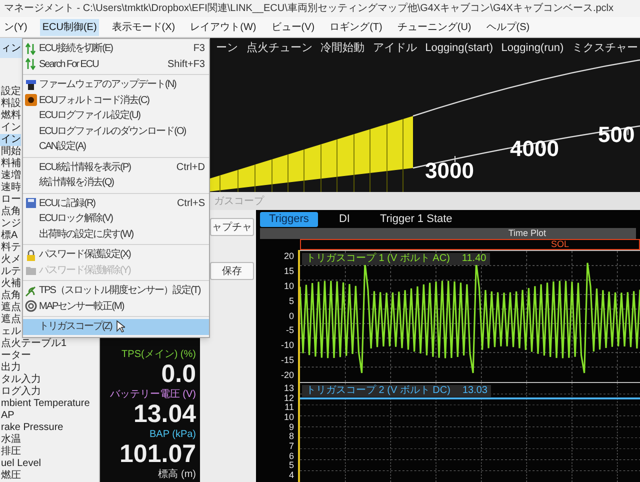 The height and width of the screenshot is (482, 640). What do you see at coordinates (84, 255) in the screenshot?
I see `menu-item-label: パスワード保護設定(X)` at bounding box center [84, 255].